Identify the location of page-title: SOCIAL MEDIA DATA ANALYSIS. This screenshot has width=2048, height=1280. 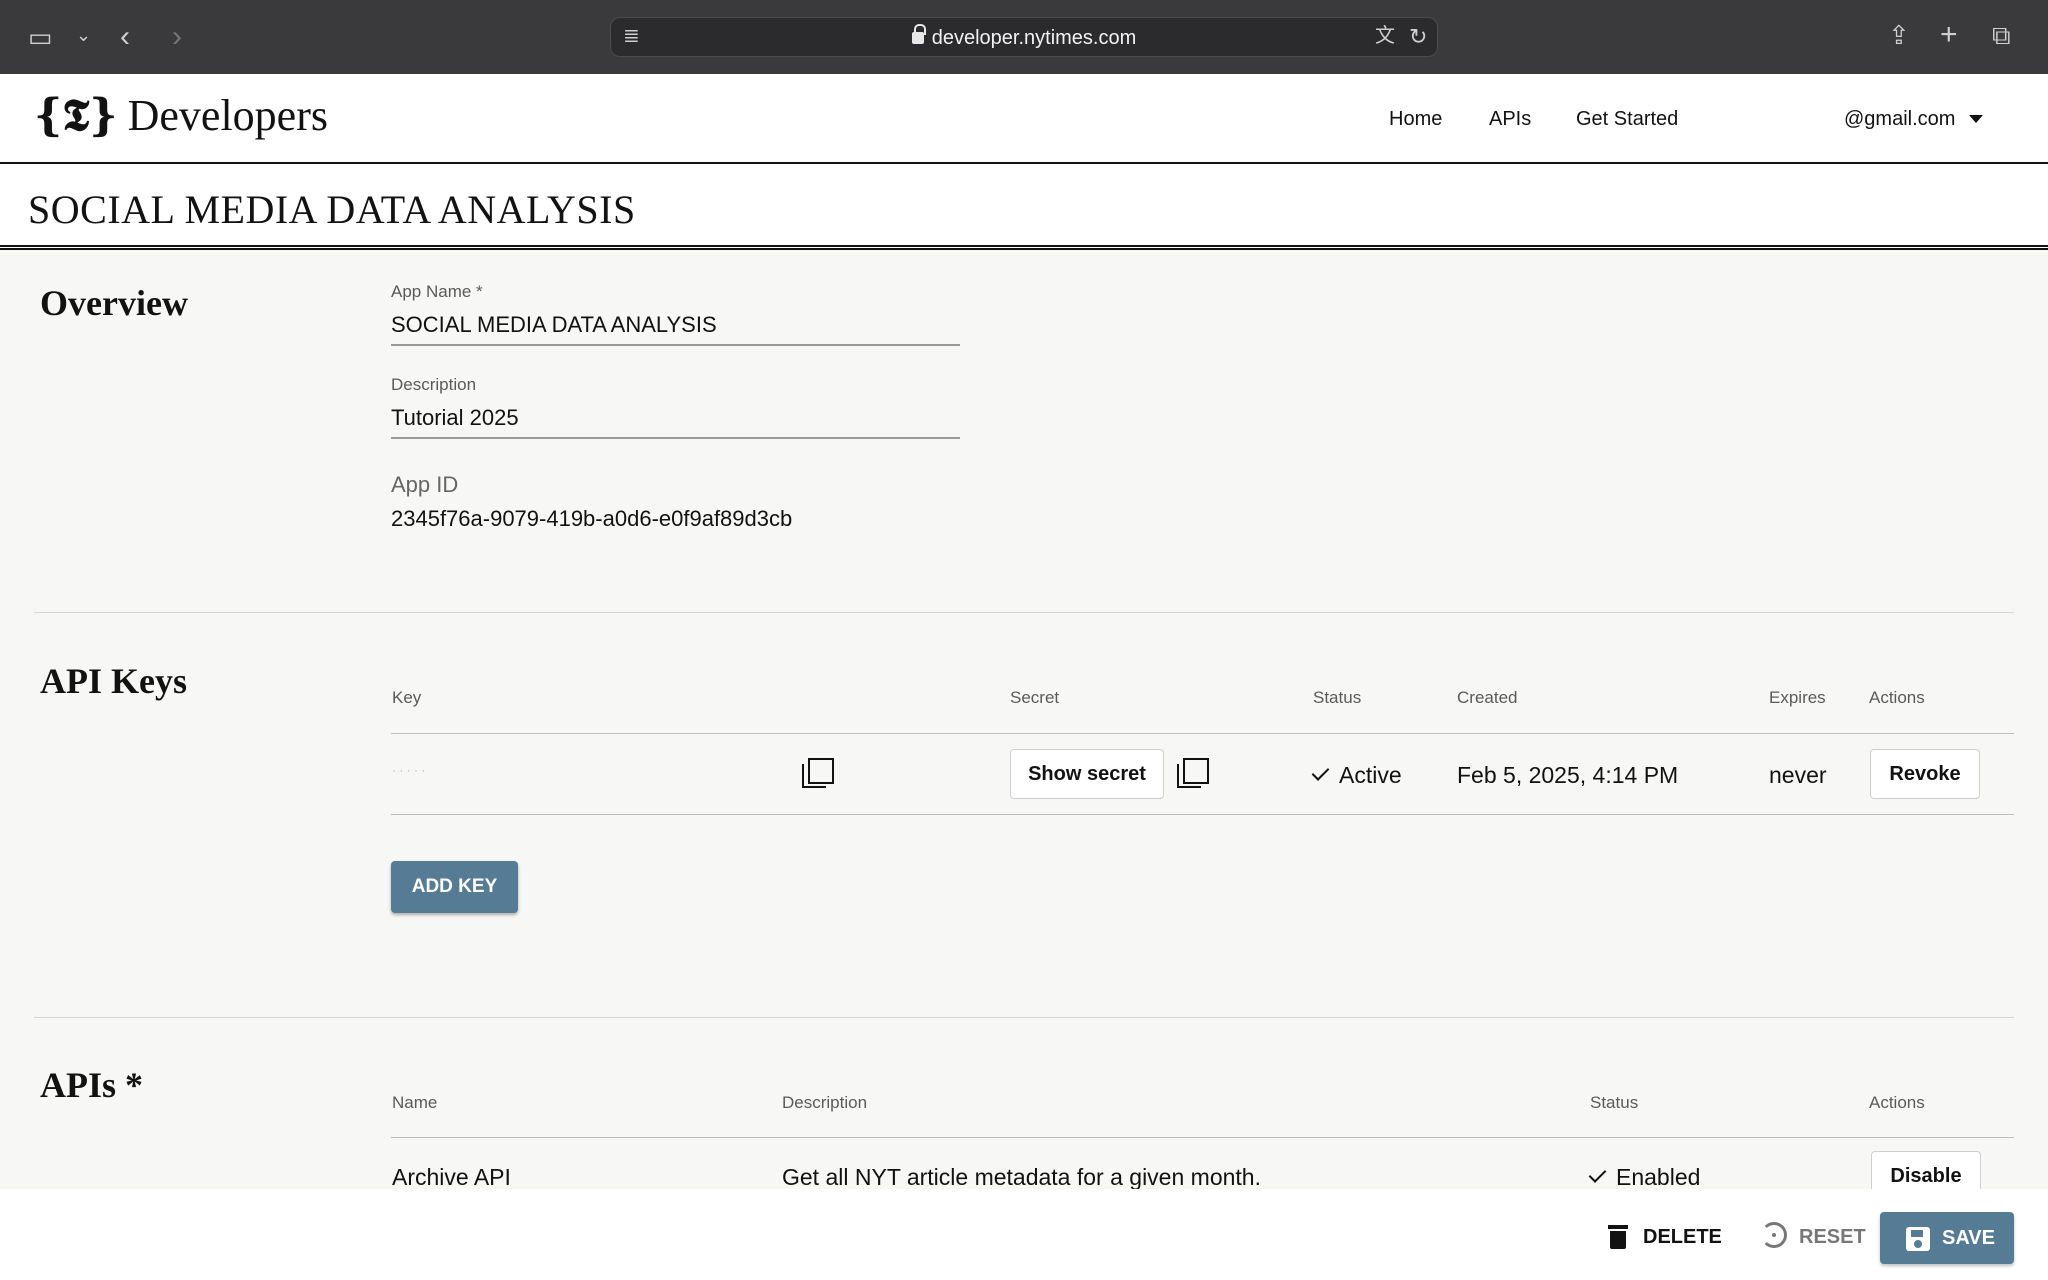
(332, 209).